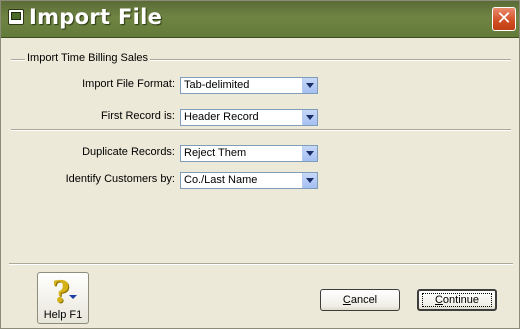 This screenshot has width=520, height=329. Describe the element at coordinates (63, 315) in the screenshot. I see `help-button-label: Help F1` at that location.